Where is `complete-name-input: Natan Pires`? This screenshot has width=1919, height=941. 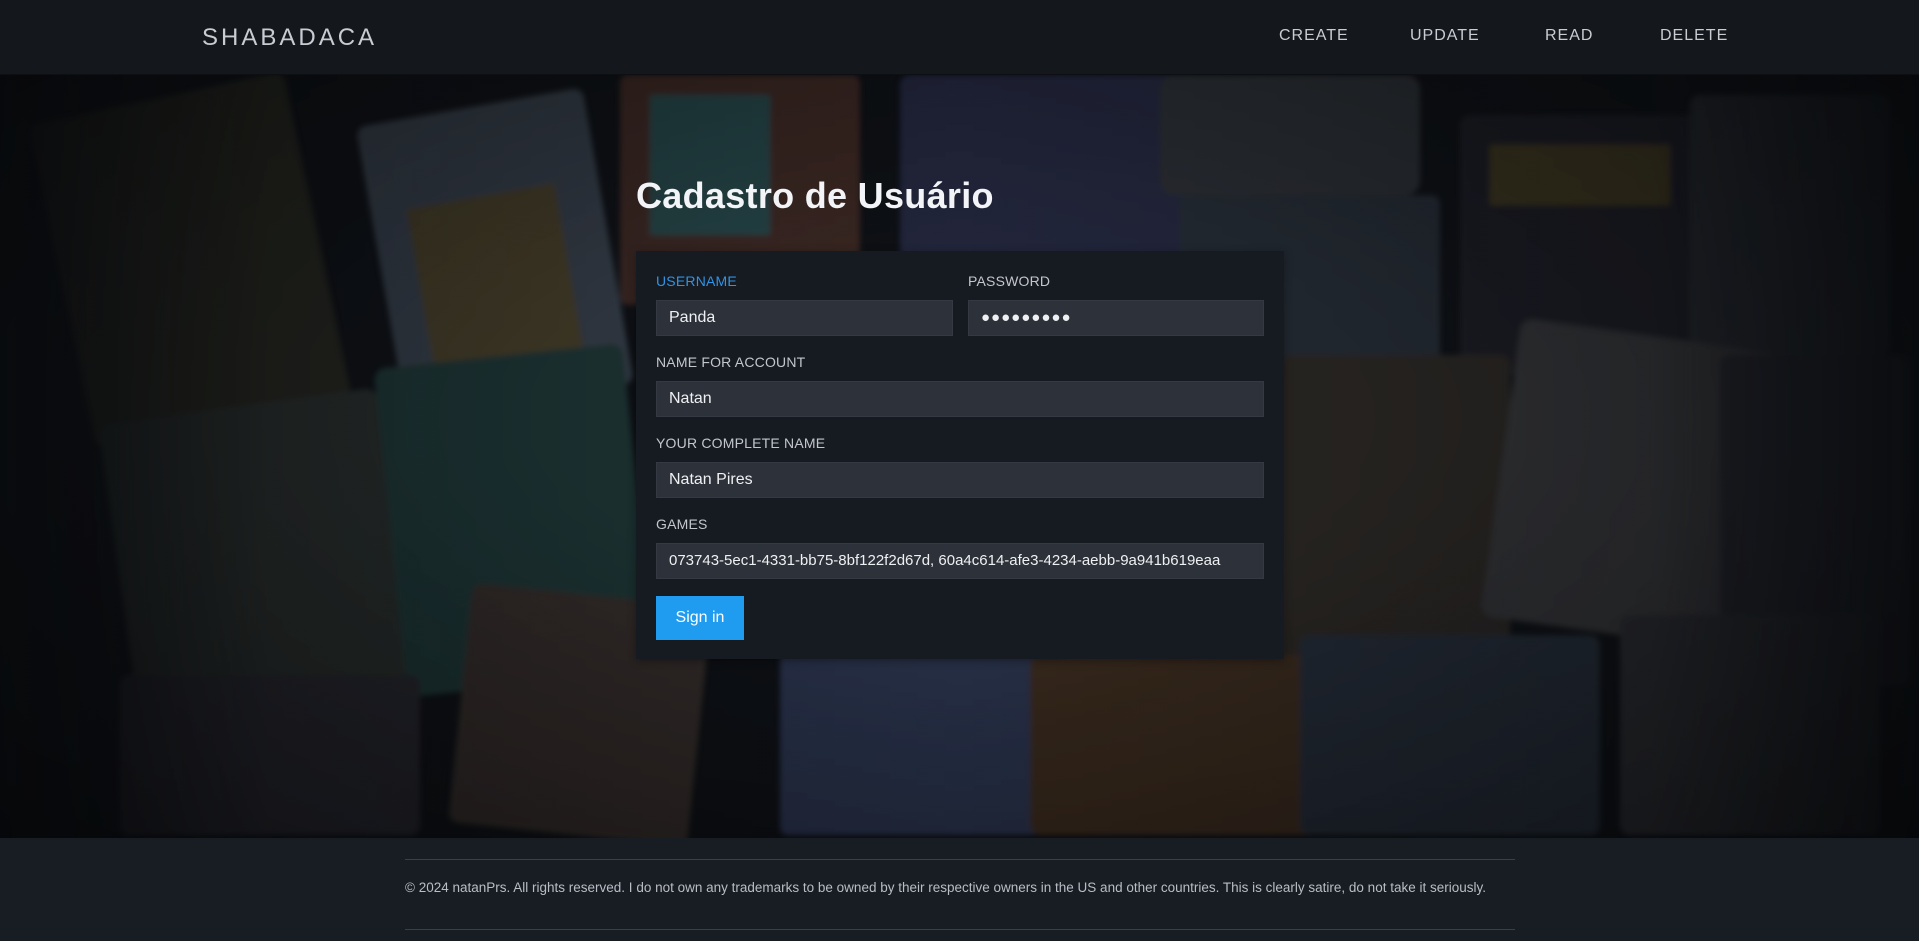
complete-name-input: Natan Pires is located at coordinates (960, 480).